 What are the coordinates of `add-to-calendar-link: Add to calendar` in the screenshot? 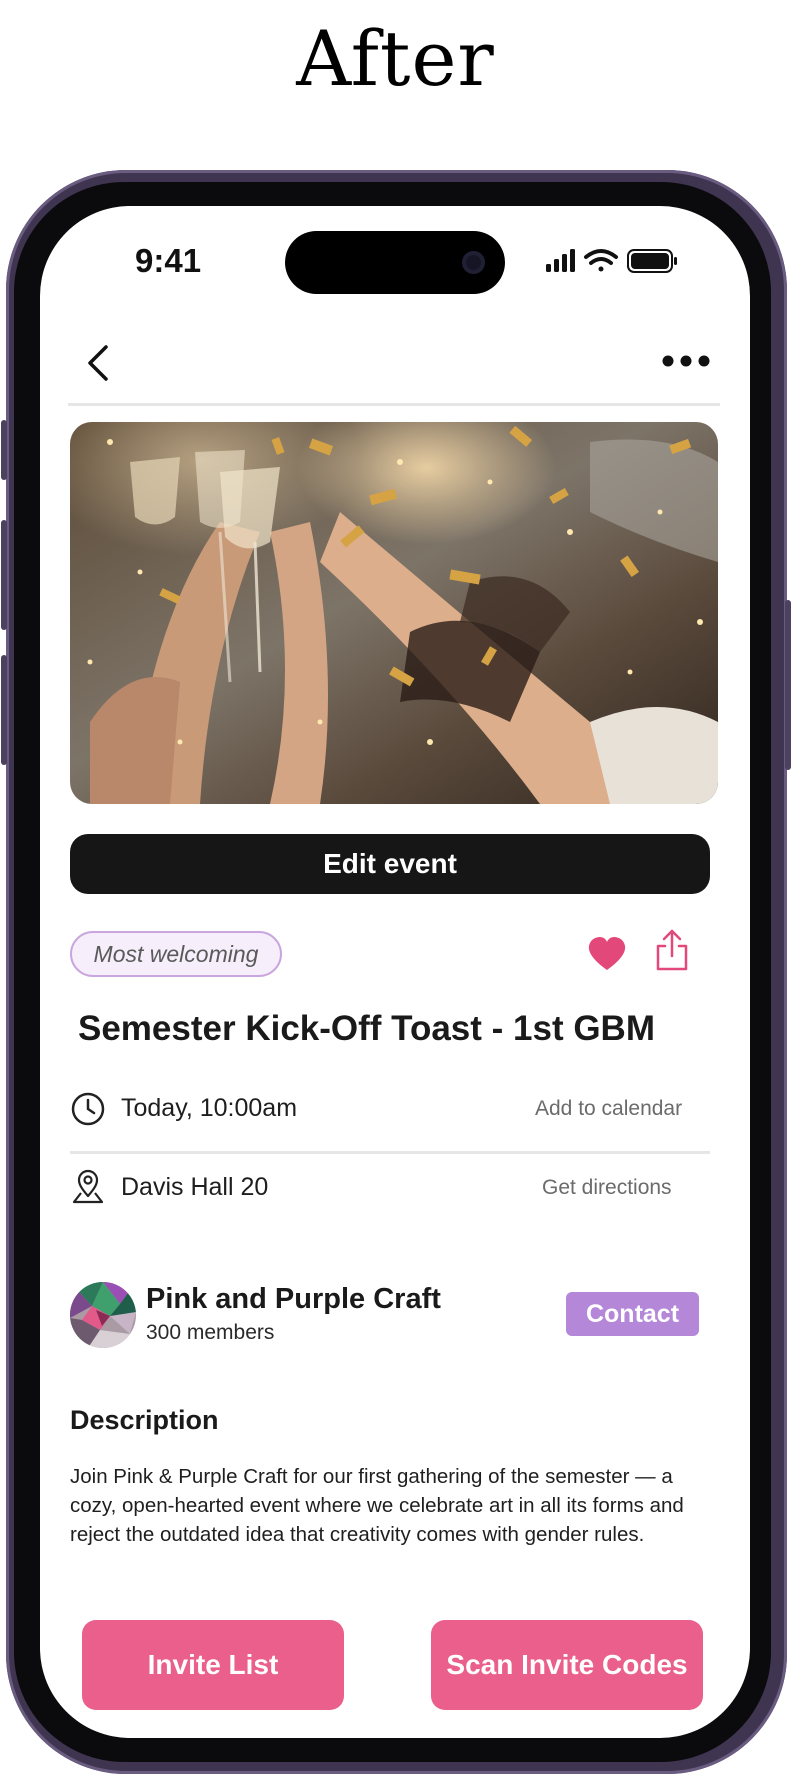 It's located at (608, 1109).